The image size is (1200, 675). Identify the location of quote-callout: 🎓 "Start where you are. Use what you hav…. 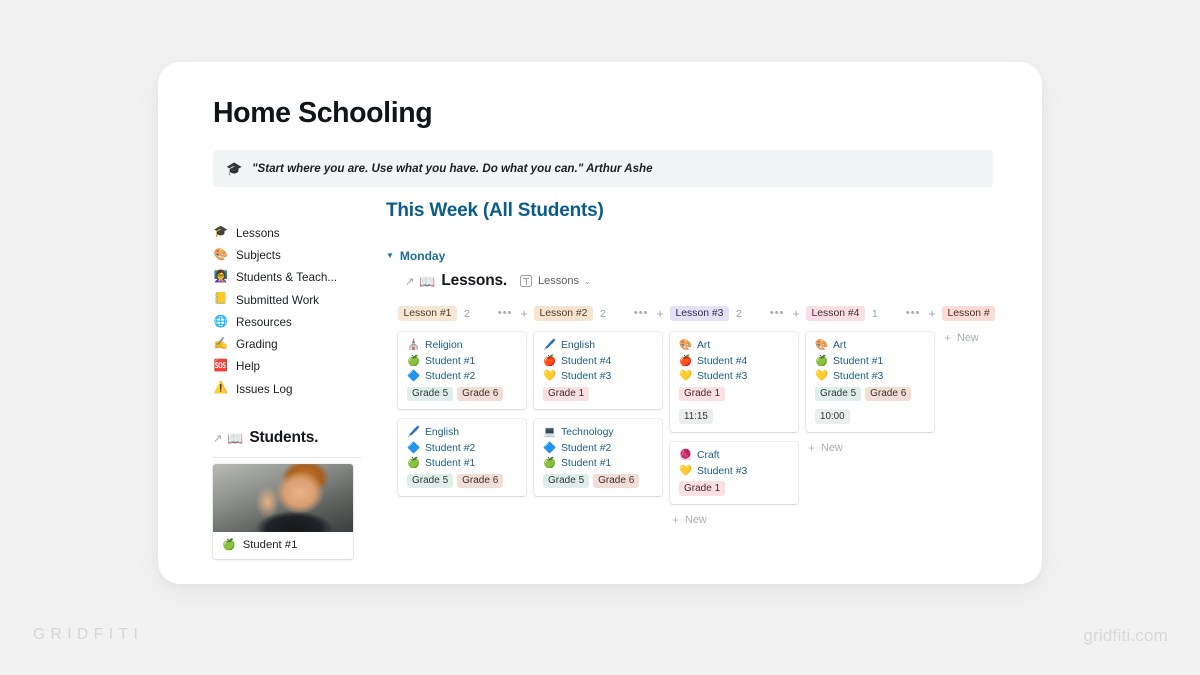
(603, 168).